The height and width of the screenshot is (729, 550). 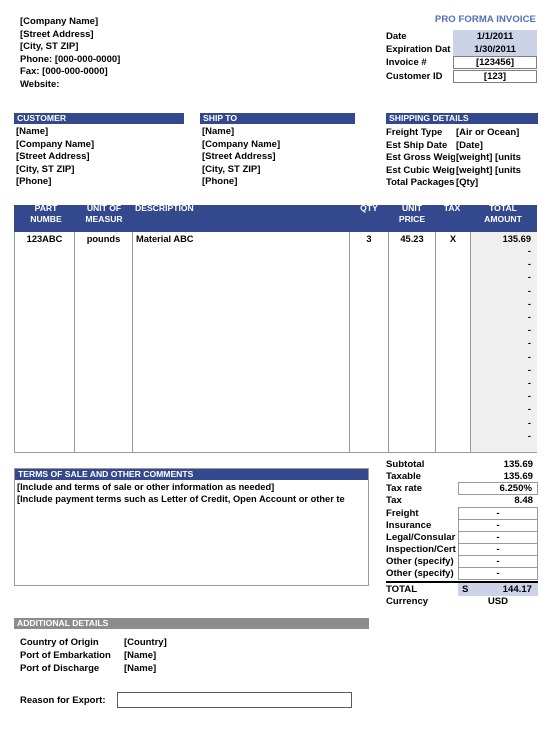 I want to click on cell-unit-of-measure: pounds, so click(x=103, y=239).